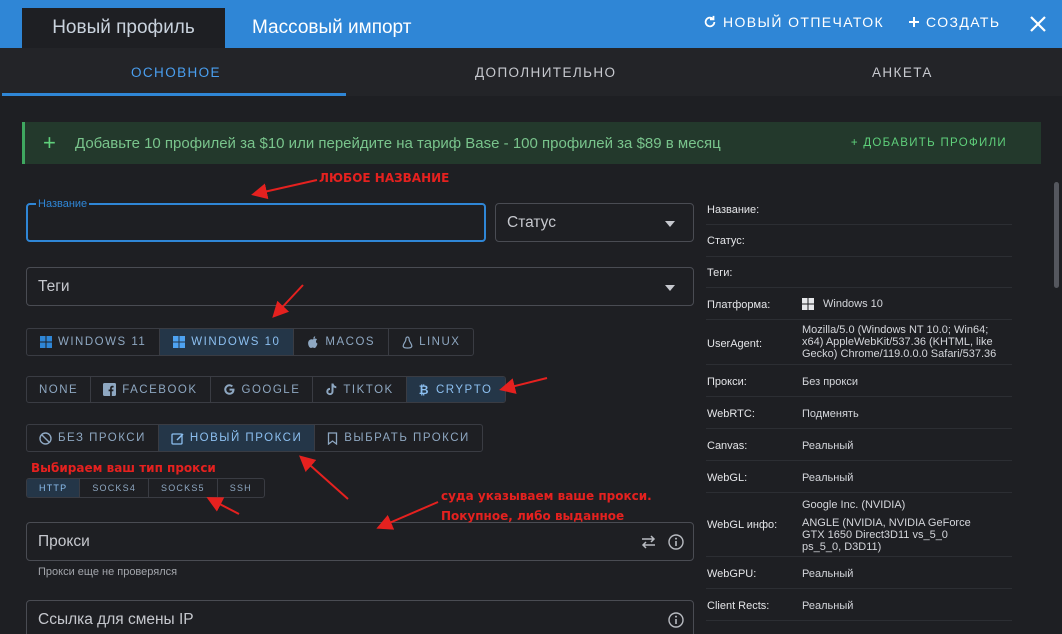 This screenshot has width=1062, height=634. What do you see at coordinates (288, 301) in the screenshot?
I see `arrow-to-os` at bounding box center [288, 301].